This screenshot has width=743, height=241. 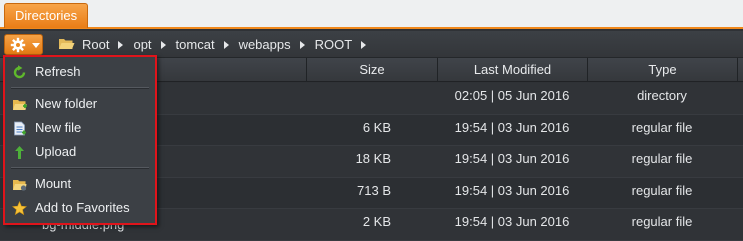 What do you see at coordinates (662, 95) in the screenshot?
I see `file-type: directory` at bounding box center [662, 95].